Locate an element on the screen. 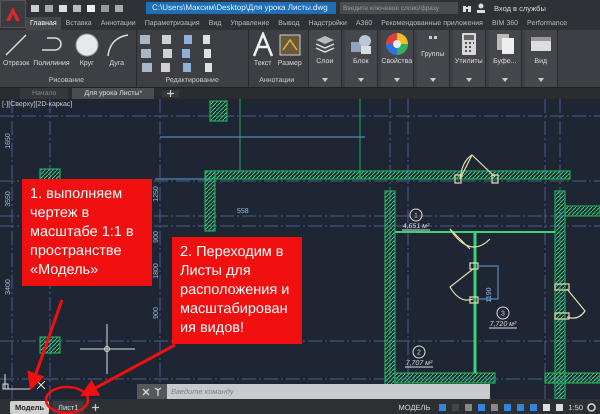 The image size is (600, 414). close-icon is located at coordinates (146, 392).